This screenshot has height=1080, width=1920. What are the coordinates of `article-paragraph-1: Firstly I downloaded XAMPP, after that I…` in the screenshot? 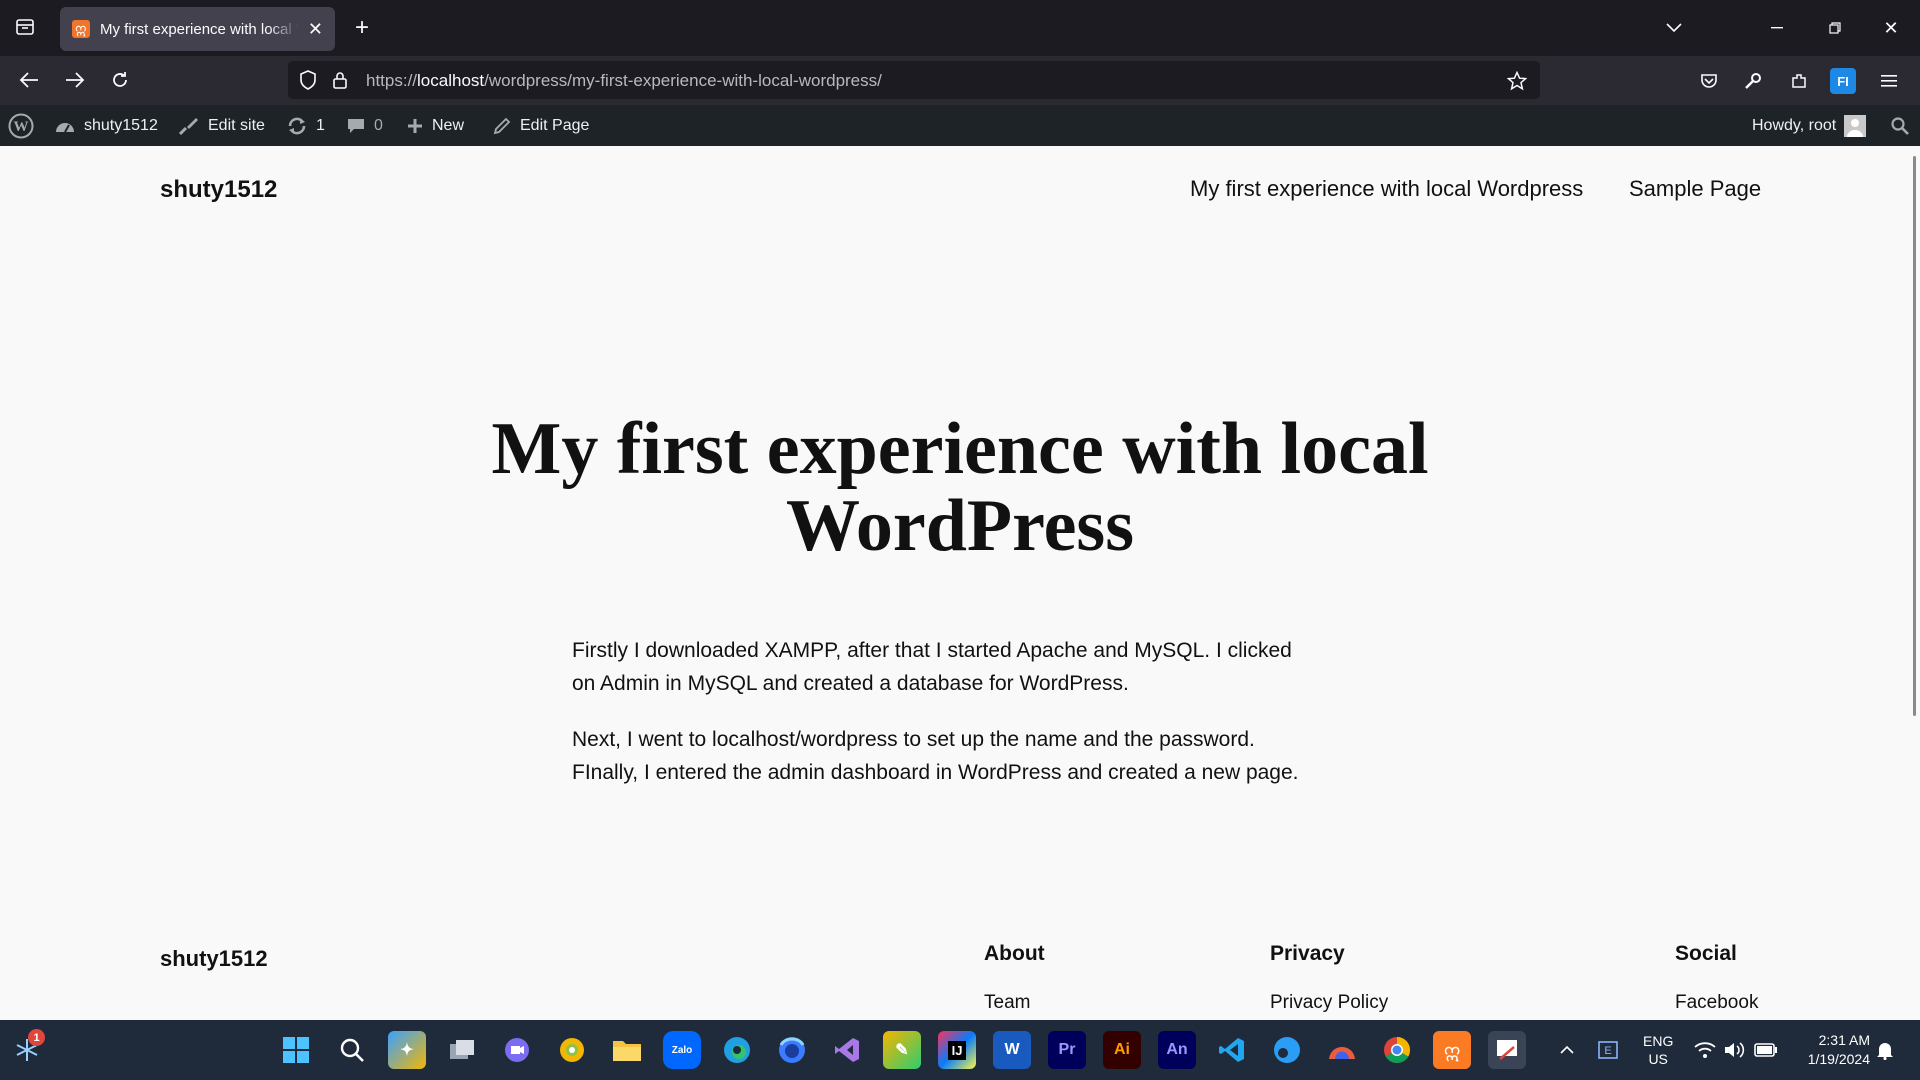 It's located at (972, 667).